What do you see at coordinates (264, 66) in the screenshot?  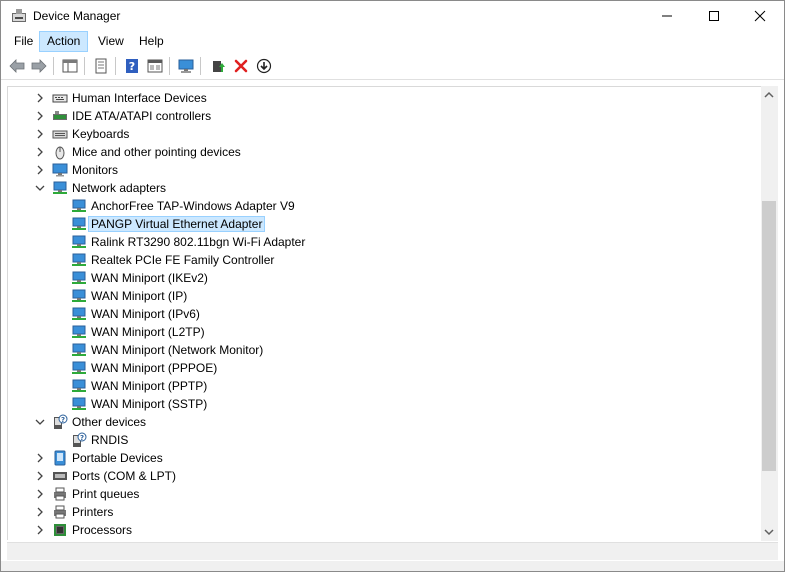 I see `disable-device-button` at bounding box center [264, 66].